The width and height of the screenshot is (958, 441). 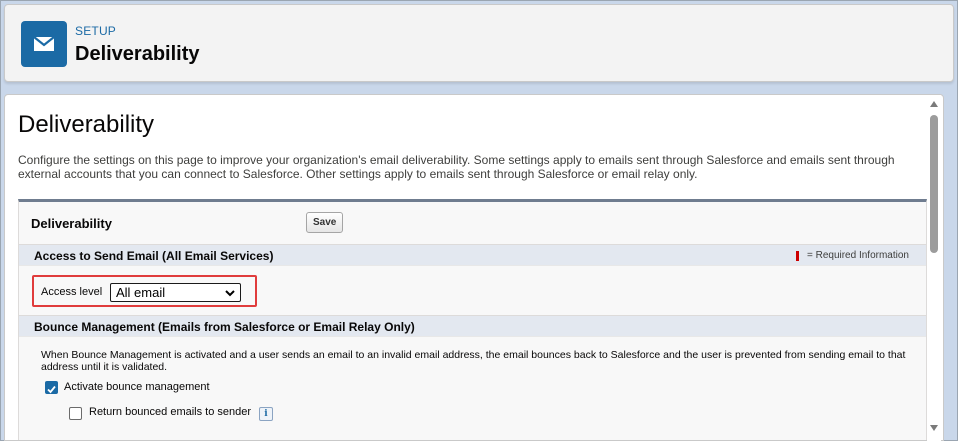 What do you see at coordinates (72, 292) in the screenshot?
I see `access-level-label: Access level` at bounding box center [72, 292].